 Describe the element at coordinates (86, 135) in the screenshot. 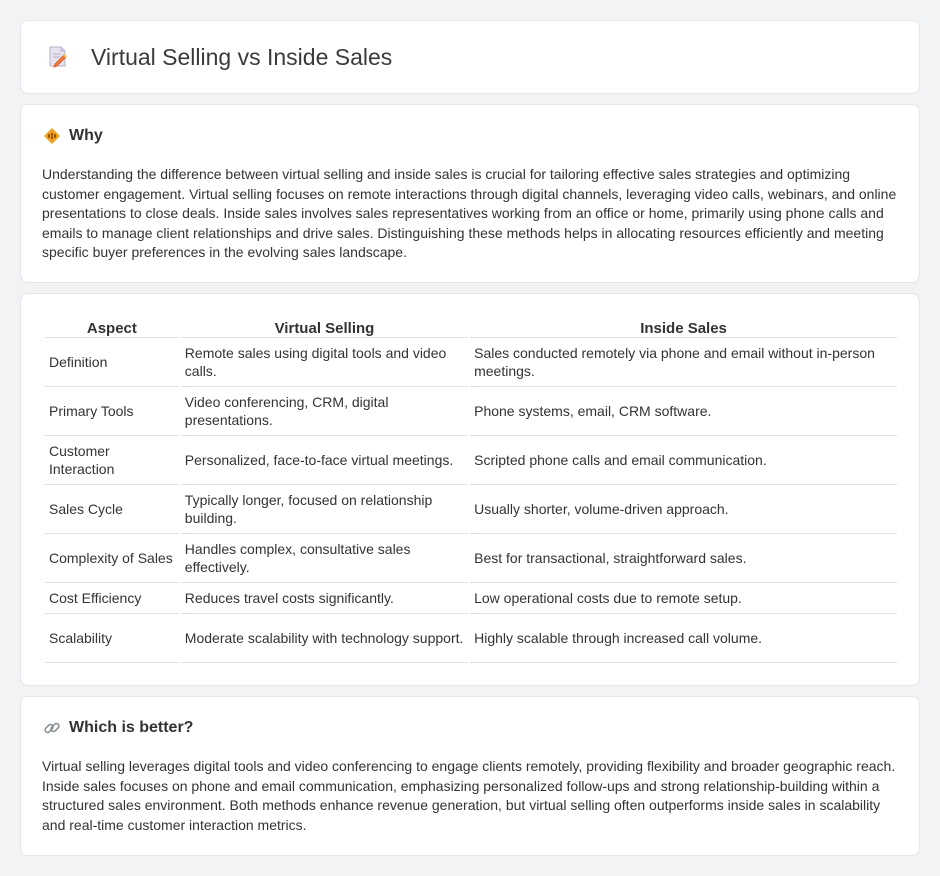

I see `why-title: Why` at that location.